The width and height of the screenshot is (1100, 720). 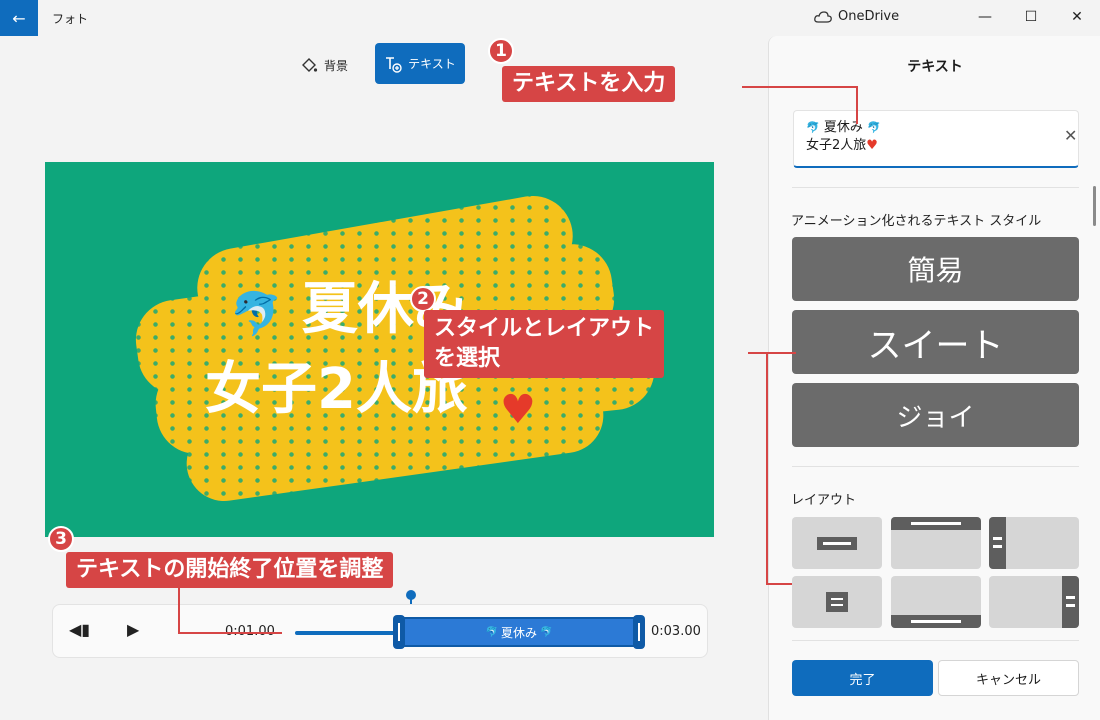 I want to click on back-button: ←, so click(x=19, y=18).